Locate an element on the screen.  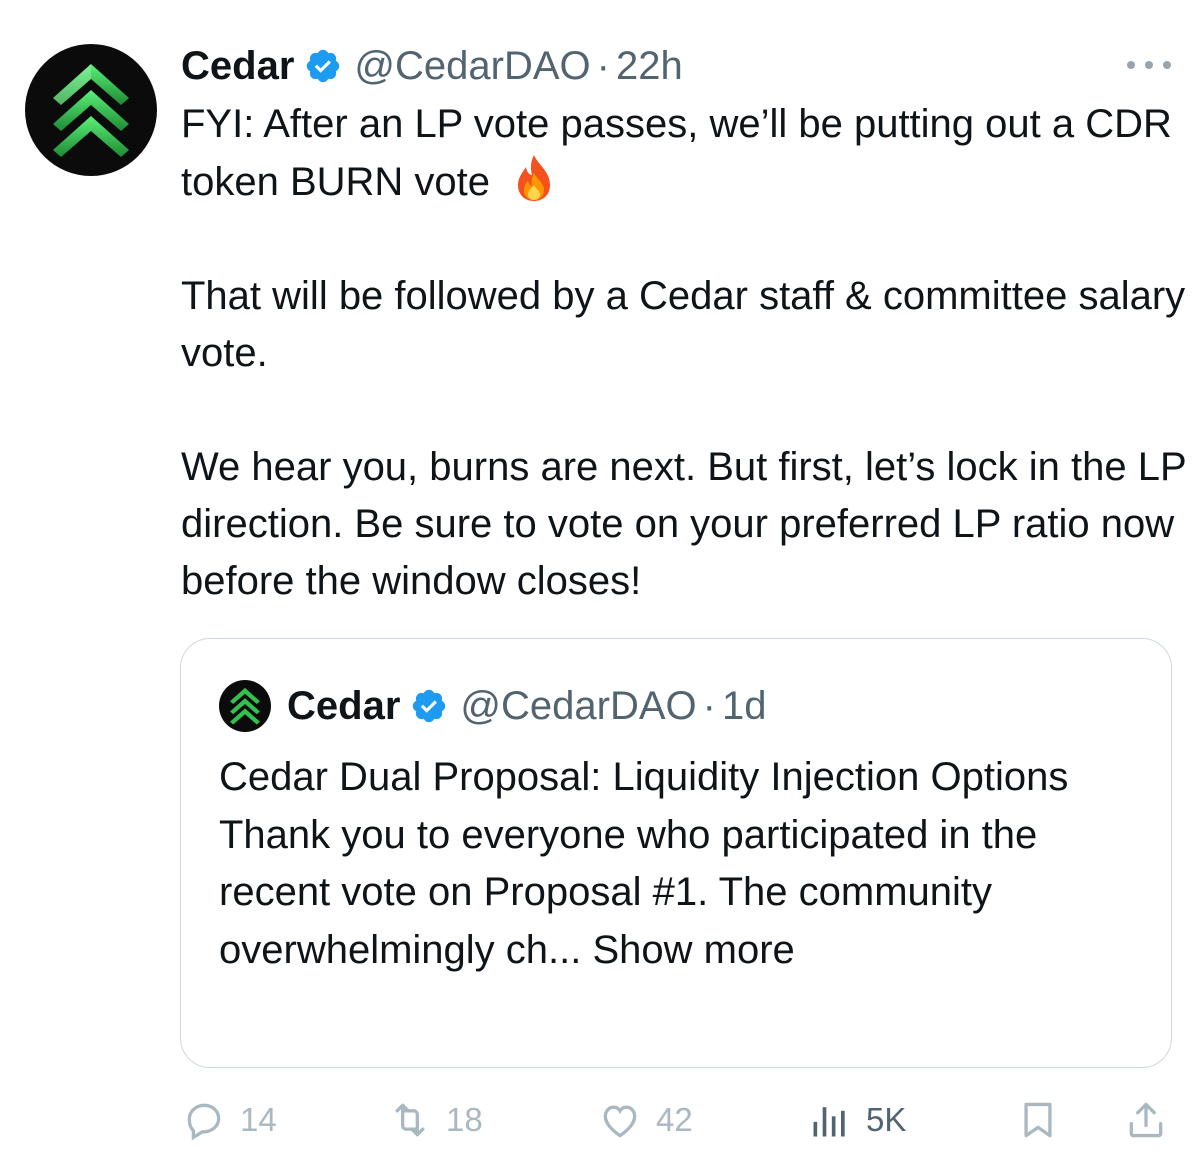
author-name: Cedar is located at coordinates (237, 66).